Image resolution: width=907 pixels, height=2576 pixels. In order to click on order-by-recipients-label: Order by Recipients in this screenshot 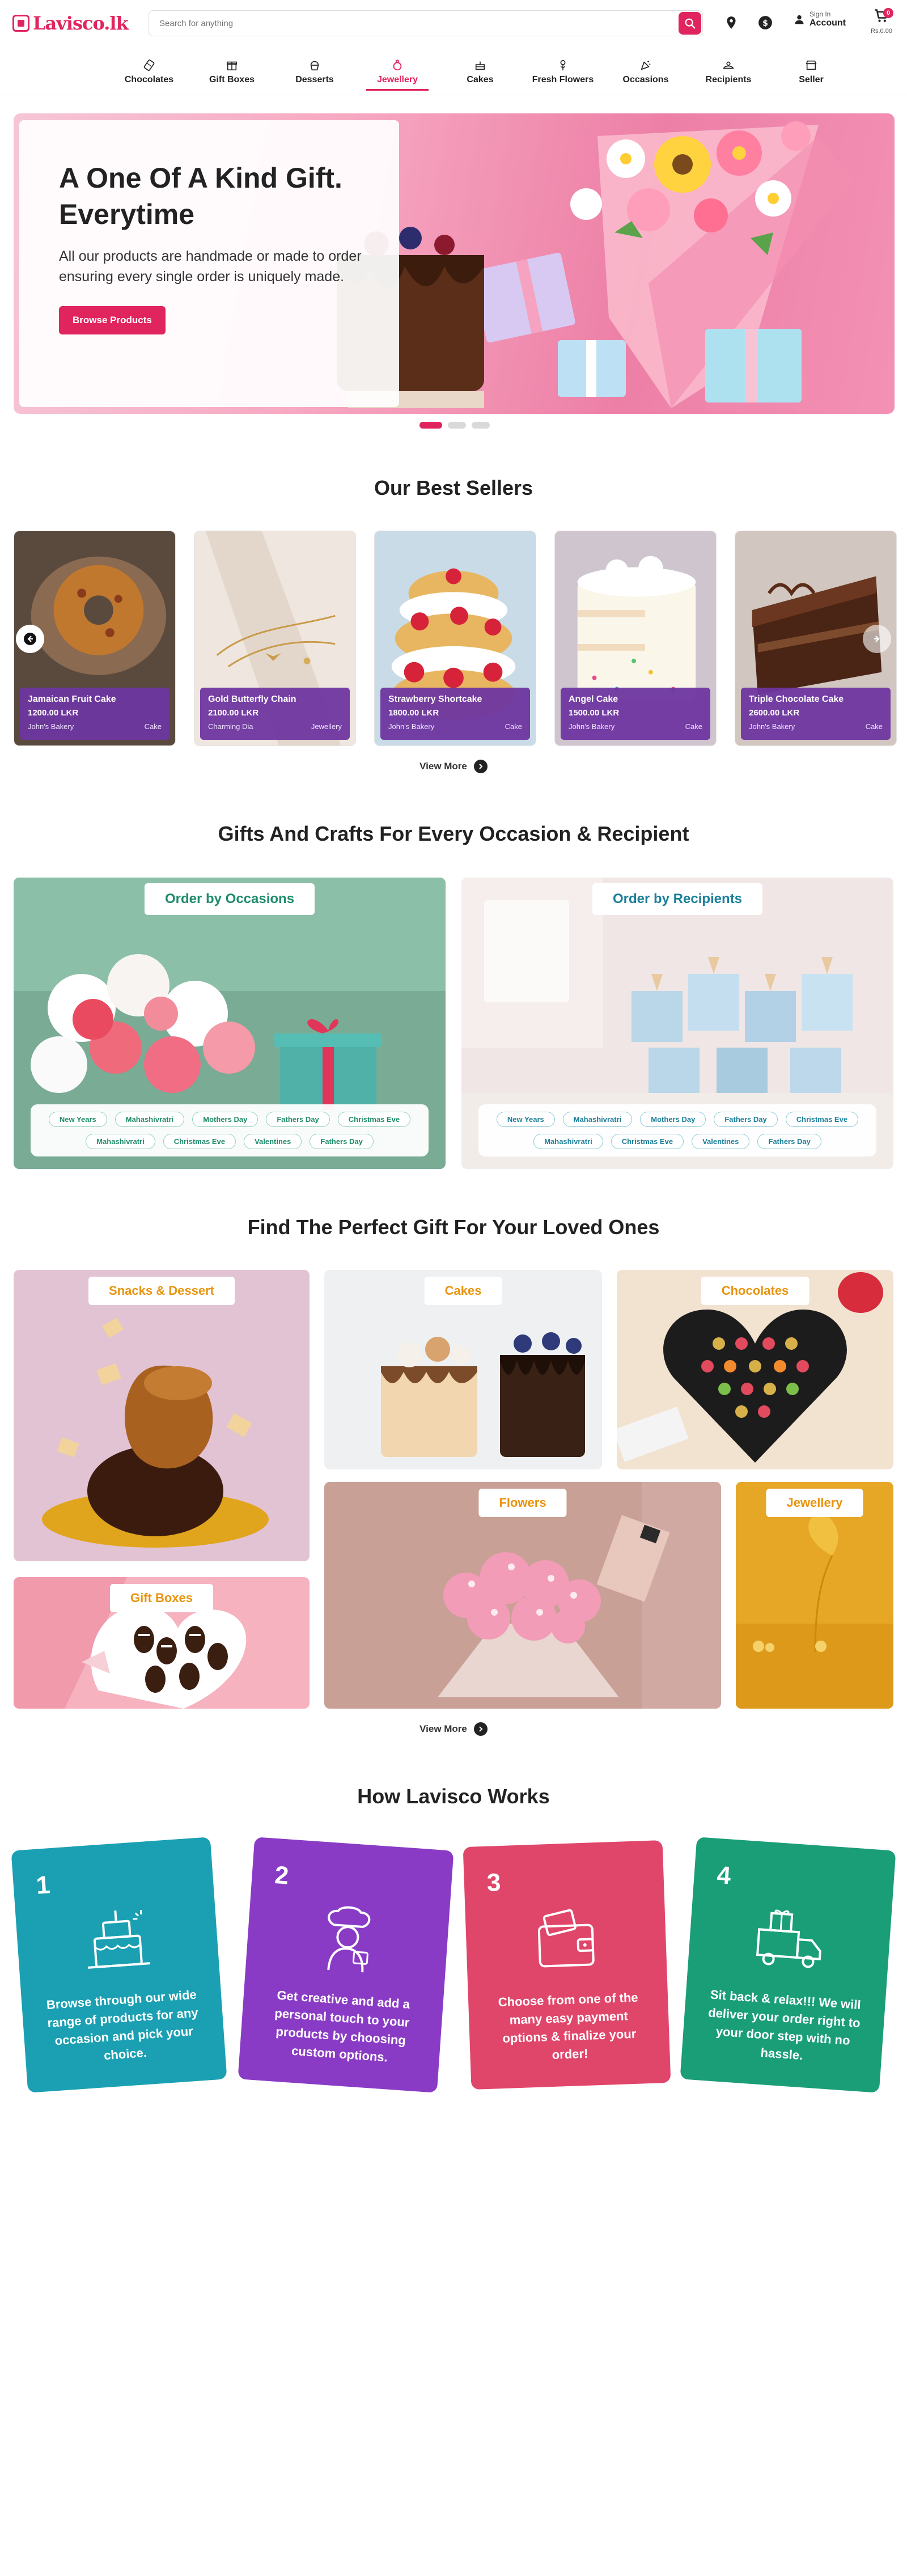, I will do `click(677, 899)`.